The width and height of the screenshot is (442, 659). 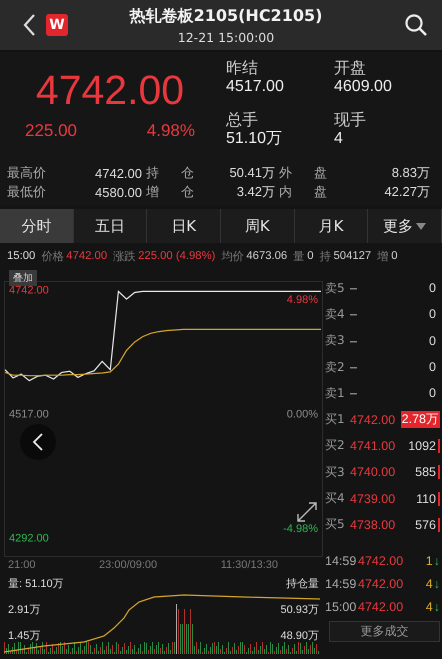 I want to click on info-time: 15:00, so click(x=21, y=256).